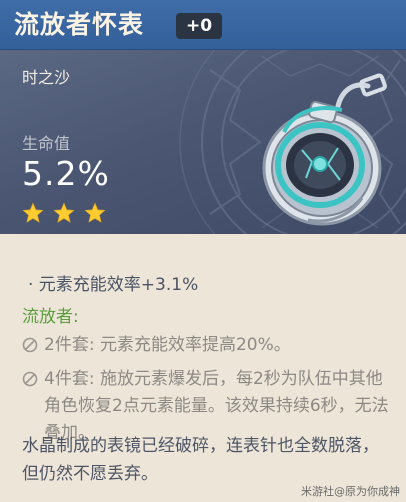 This screenshot has height=502, width=406. Describe the element at coordinates (350, 491) in the screenshot. I see `watermark: 米游社@原为你成神` at that location.